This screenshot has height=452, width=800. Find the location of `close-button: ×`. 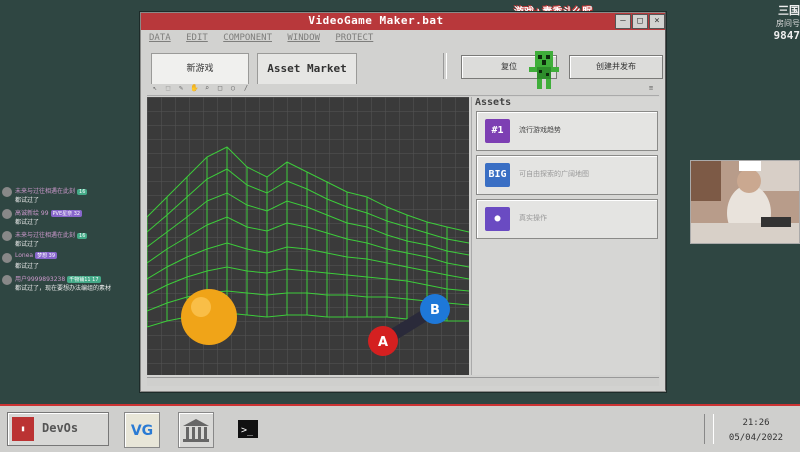

close-button: × is located at coordinates (657, 21).